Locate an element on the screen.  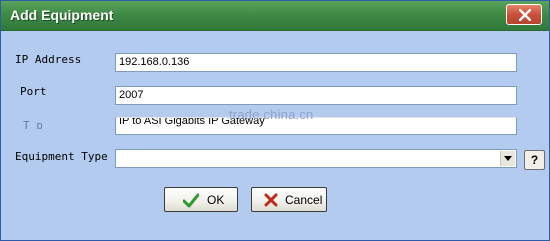
equipment-type-label: Equipment Type is located at coordinates (61, 156).